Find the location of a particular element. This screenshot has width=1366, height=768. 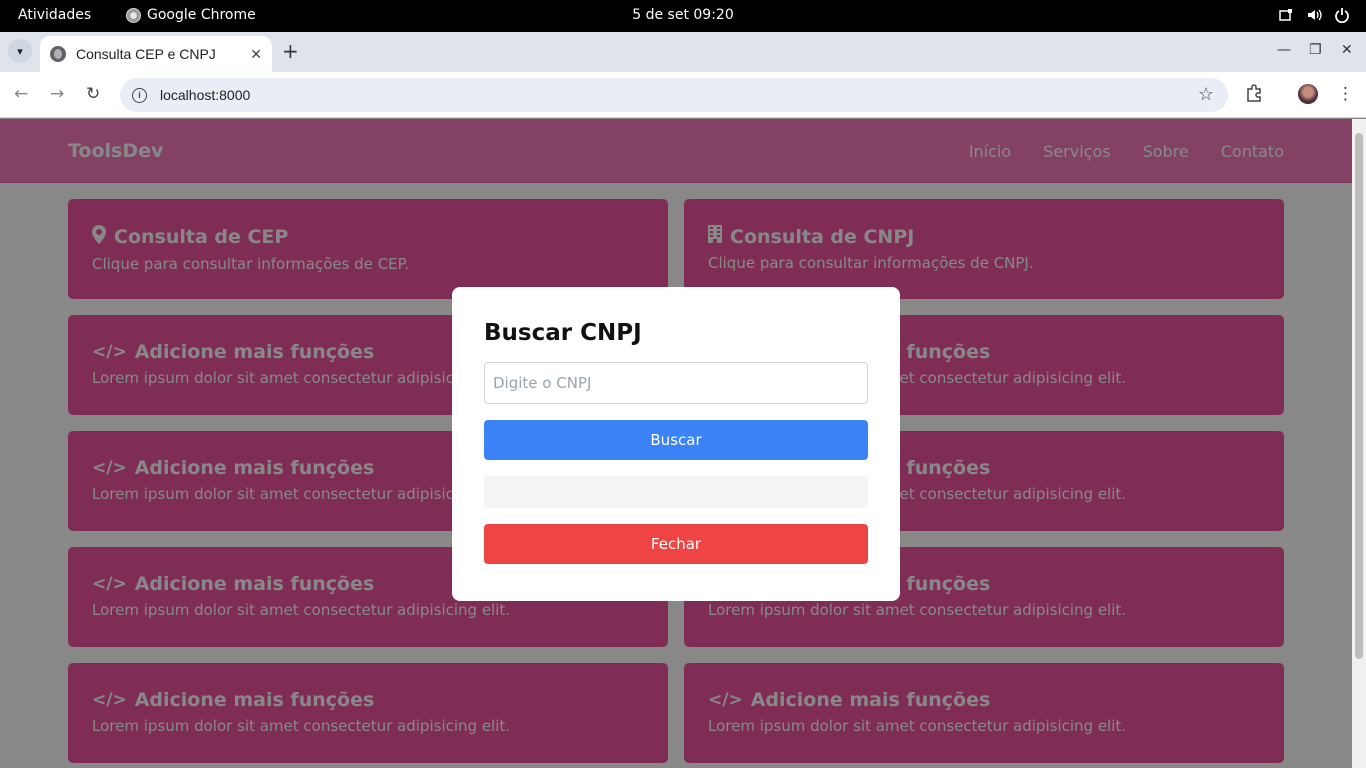

browser-tab: Consulta CEP e CNPJ ✕ is located at coordinates (156, 54).